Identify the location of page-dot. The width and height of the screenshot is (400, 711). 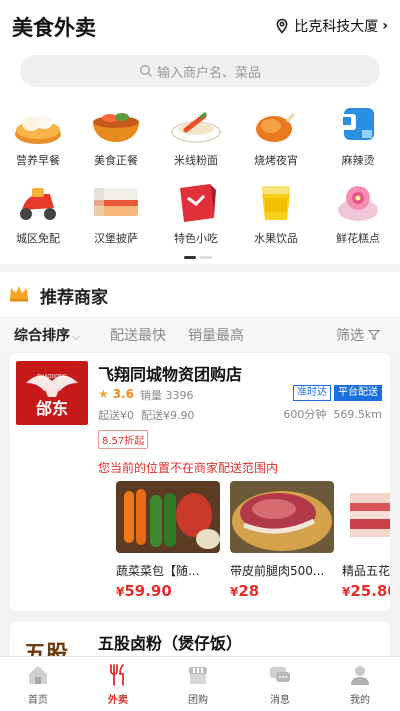
(206, 257).